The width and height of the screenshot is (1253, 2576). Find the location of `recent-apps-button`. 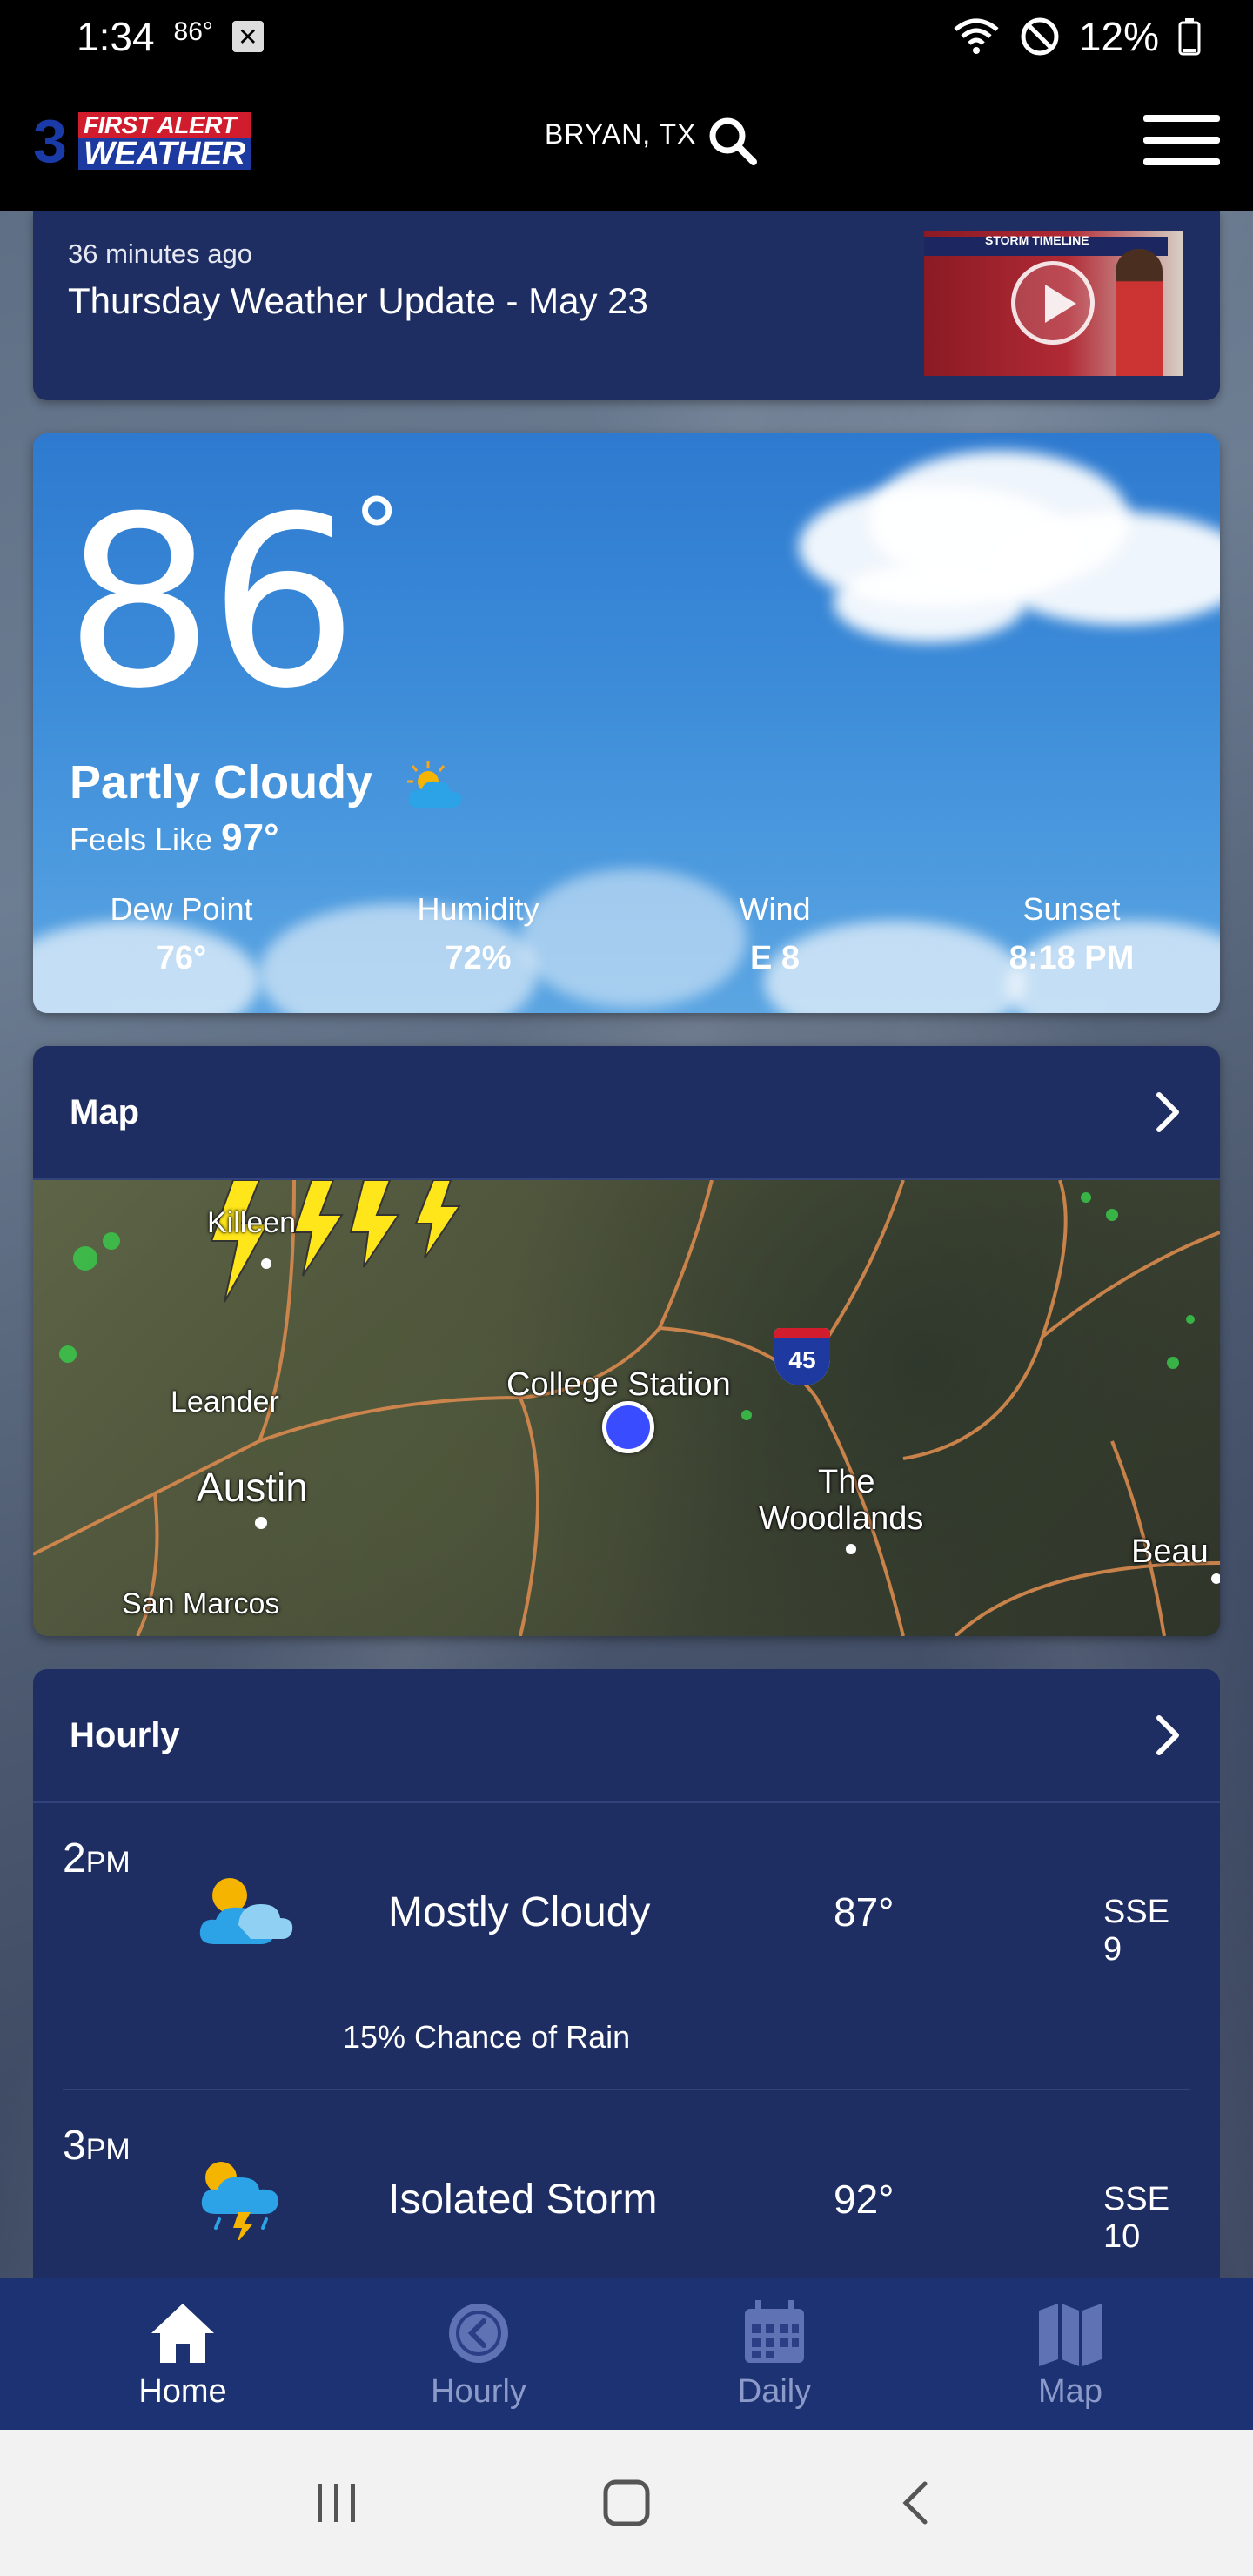

recent-apps-button is located at coordinates (337, 2503).